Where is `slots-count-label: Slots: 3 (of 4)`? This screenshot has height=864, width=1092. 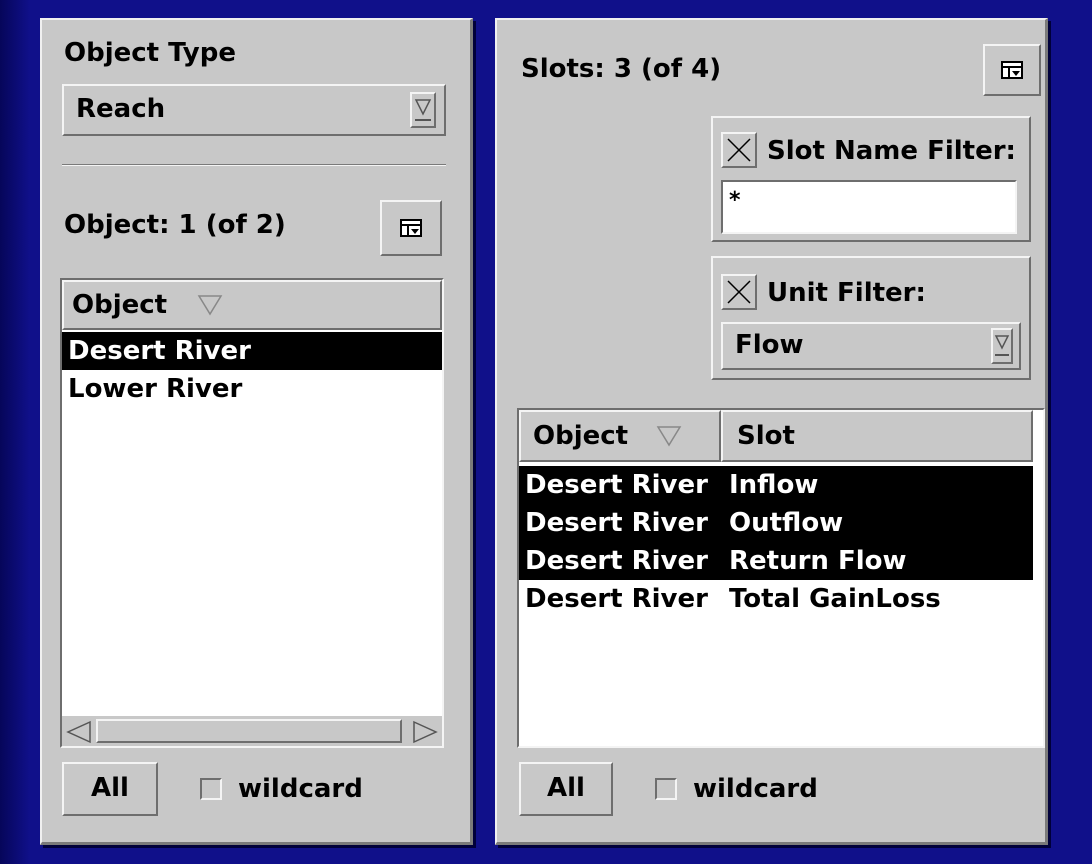
slots-count-label: Slots: 3 (of 4) is located at coordinates (621, 69).